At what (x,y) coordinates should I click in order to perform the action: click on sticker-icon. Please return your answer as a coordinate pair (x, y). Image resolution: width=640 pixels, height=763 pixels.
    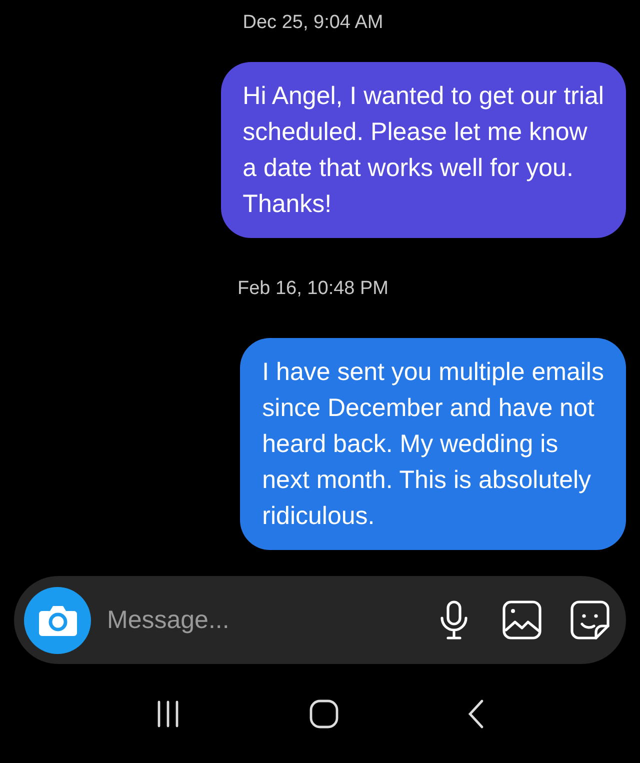
    Looking at the image, I should click on (590, 620).